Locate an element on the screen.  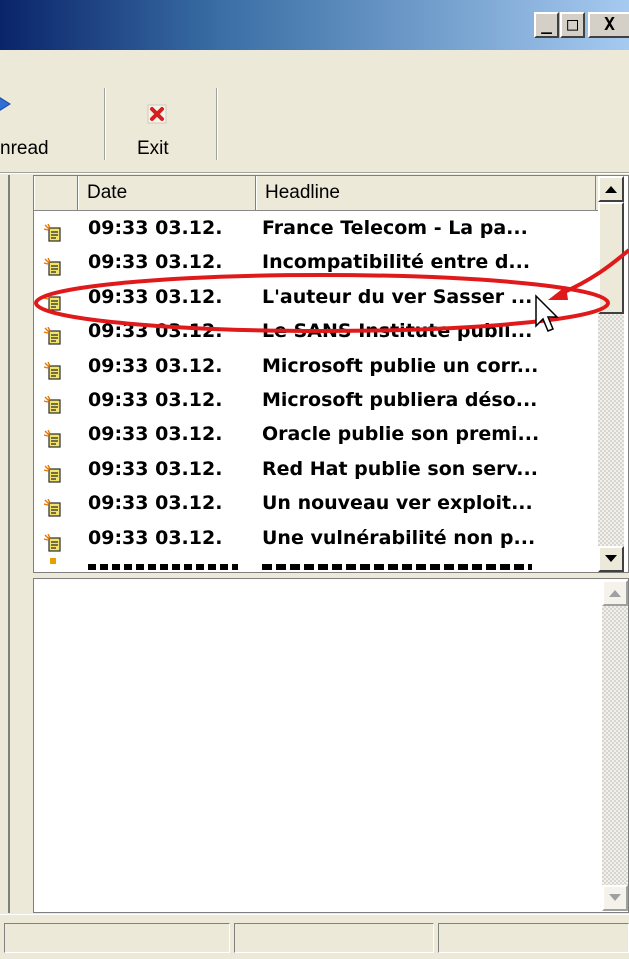
scroll-up-button is located at coordinates (611, 189).